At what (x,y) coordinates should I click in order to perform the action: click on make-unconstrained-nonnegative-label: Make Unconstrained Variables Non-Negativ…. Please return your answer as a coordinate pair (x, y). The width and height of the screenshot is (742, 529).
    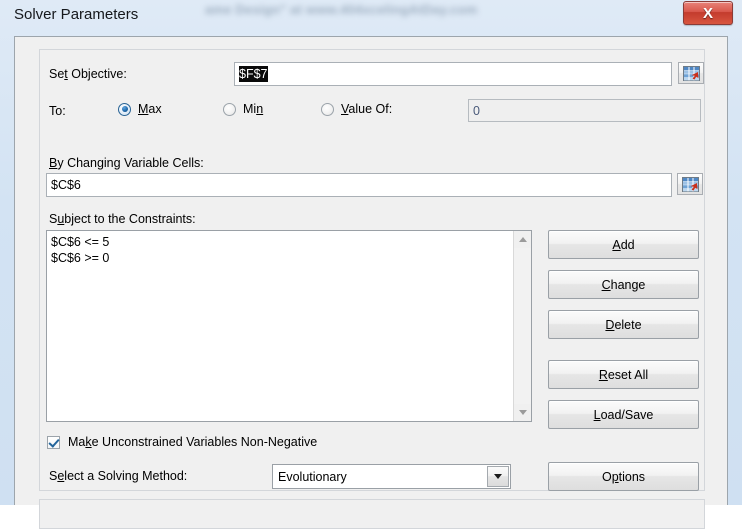
    Looking at the image, I should click on (193, 442).